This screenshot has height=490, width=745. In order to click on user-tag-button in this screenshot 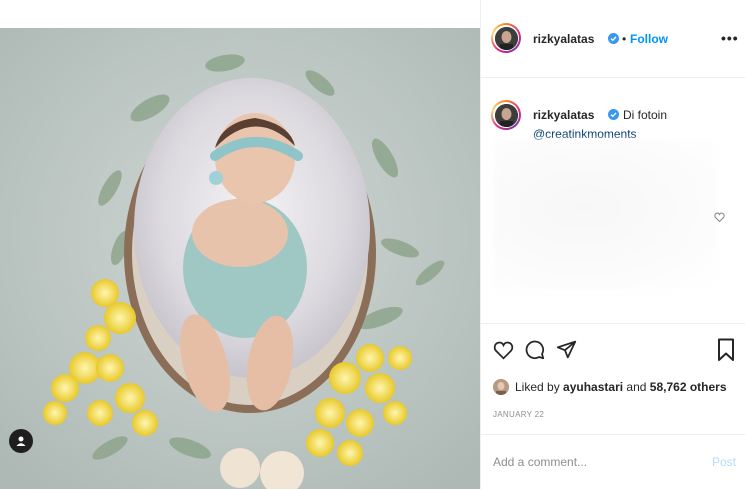, I will do `click(21, 441)`.